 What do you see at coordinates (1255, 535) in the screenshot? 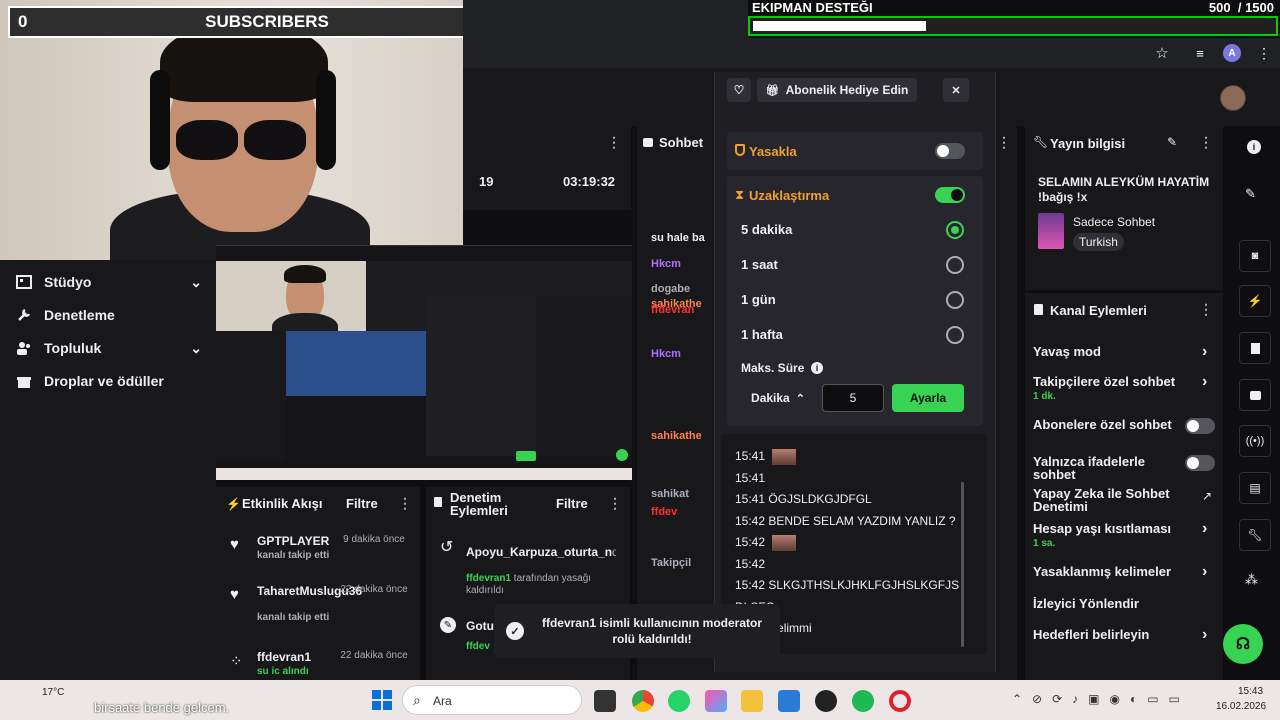
I see `rail-button: 🔧︎` at bounding box center [1255, 535].